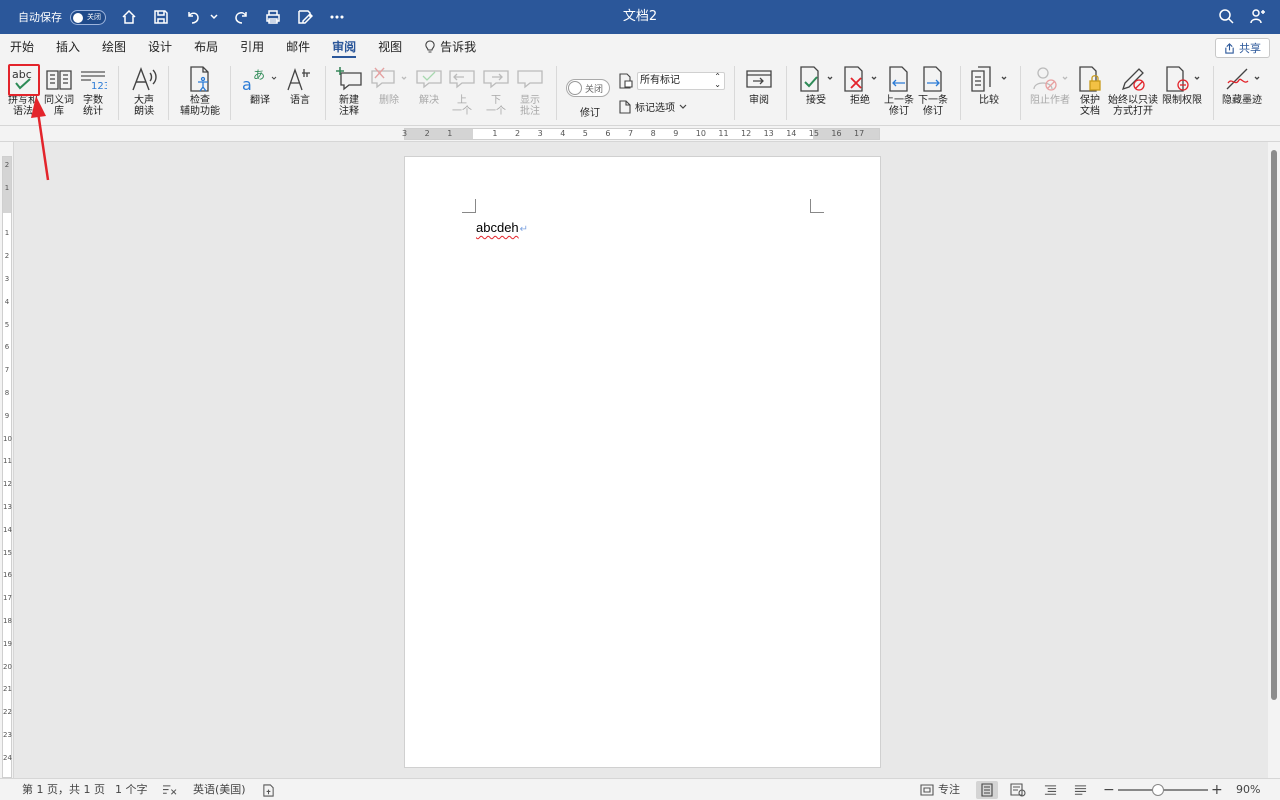 The width and height of the screenshot is (1280, 800). I want to click on home-icon, so click(129, 17).